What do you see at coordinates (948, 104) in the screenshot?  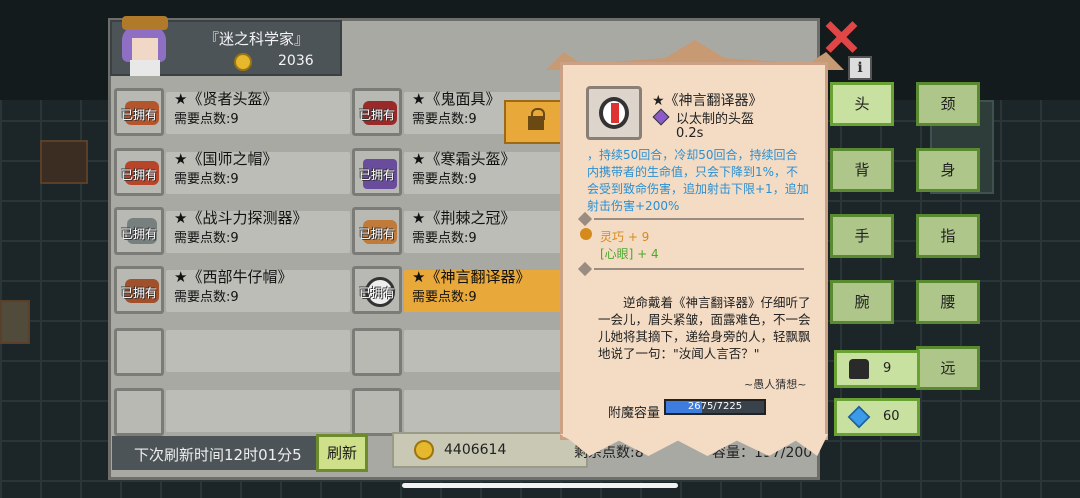 I see `slot-neck-button: 颈` at bounding box center [948, 104].